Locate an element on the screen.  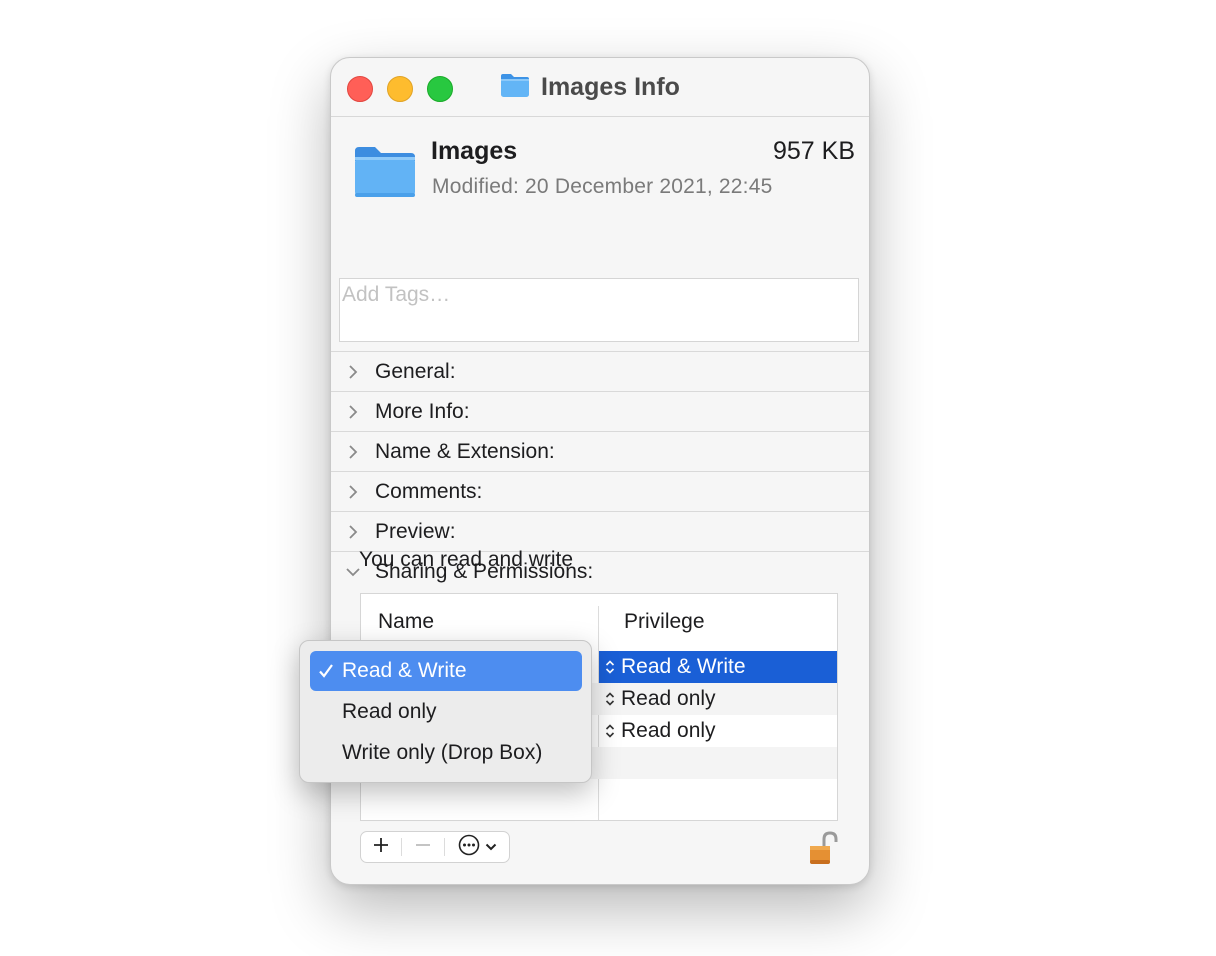
section-comments: Comments: is located at coordinates (600, 491).